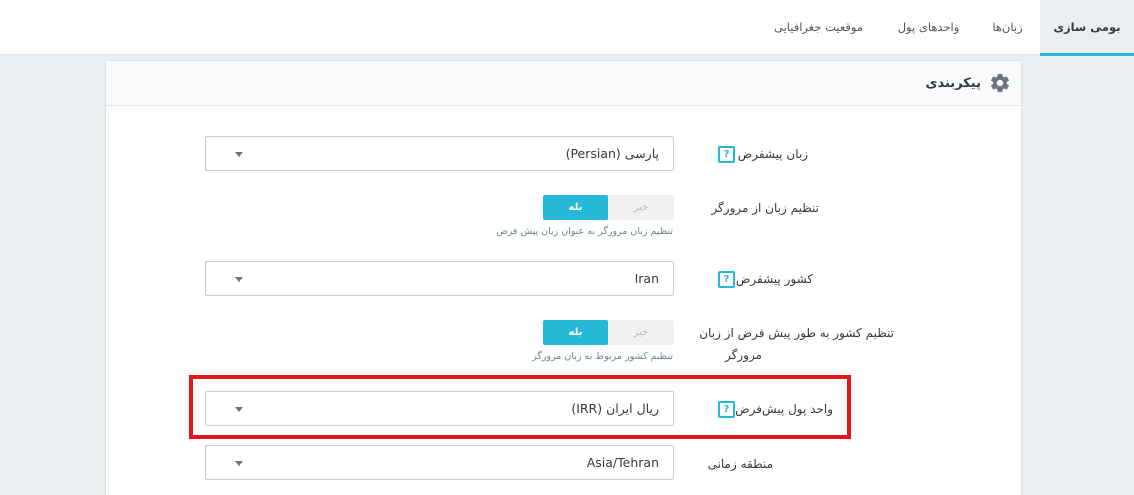 This screenshot has height=495, width=1134. What do you see at coordinates (765, 208) in the screenshot?
I see `browser-language-label: تنظیم زبان از مرورگر` at bounding box center [765, 208].